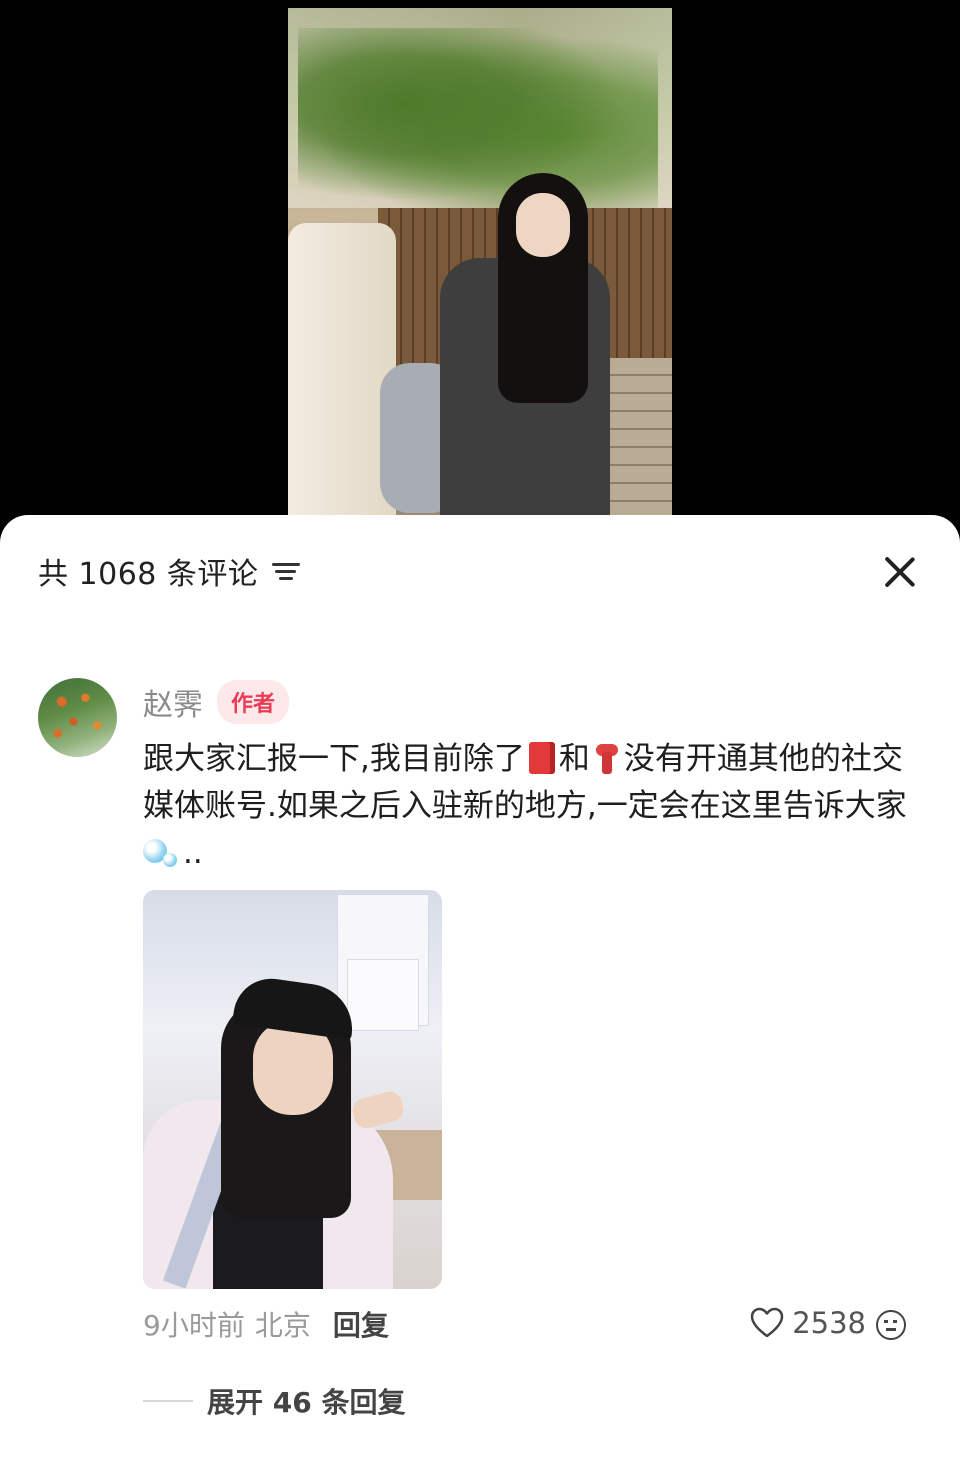 This screenshot has width=960, height=1469. I want to click on expand-divider, so click(168, 1401).